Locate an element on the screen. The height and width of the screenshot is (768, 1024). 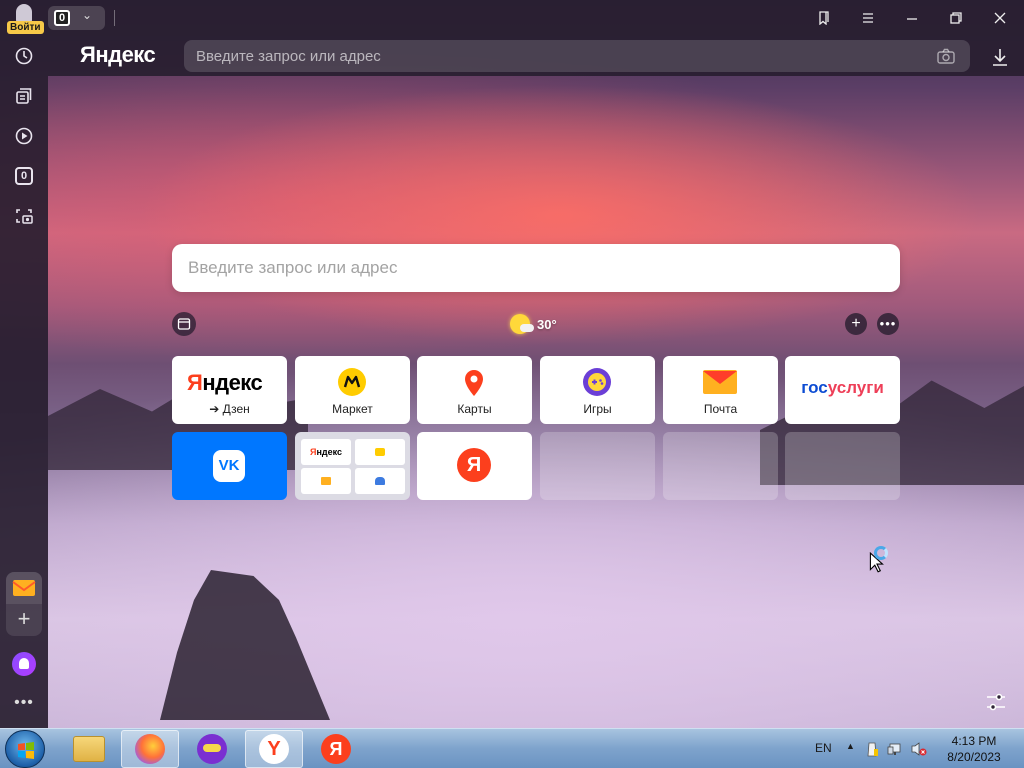
yandex-logo: Яндекс is located at coordinates (118, 55).